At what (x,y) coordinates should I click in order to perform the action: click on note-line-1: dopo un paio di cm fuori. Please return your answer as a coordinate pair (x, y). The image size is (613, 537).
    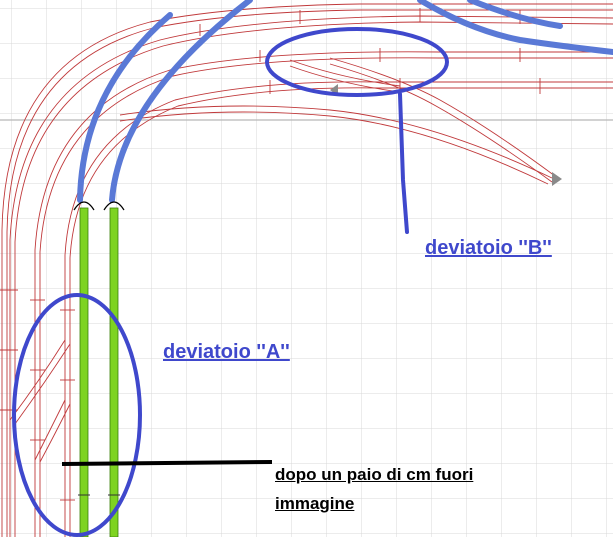
    Looking at the image, I should click on (374, 474).